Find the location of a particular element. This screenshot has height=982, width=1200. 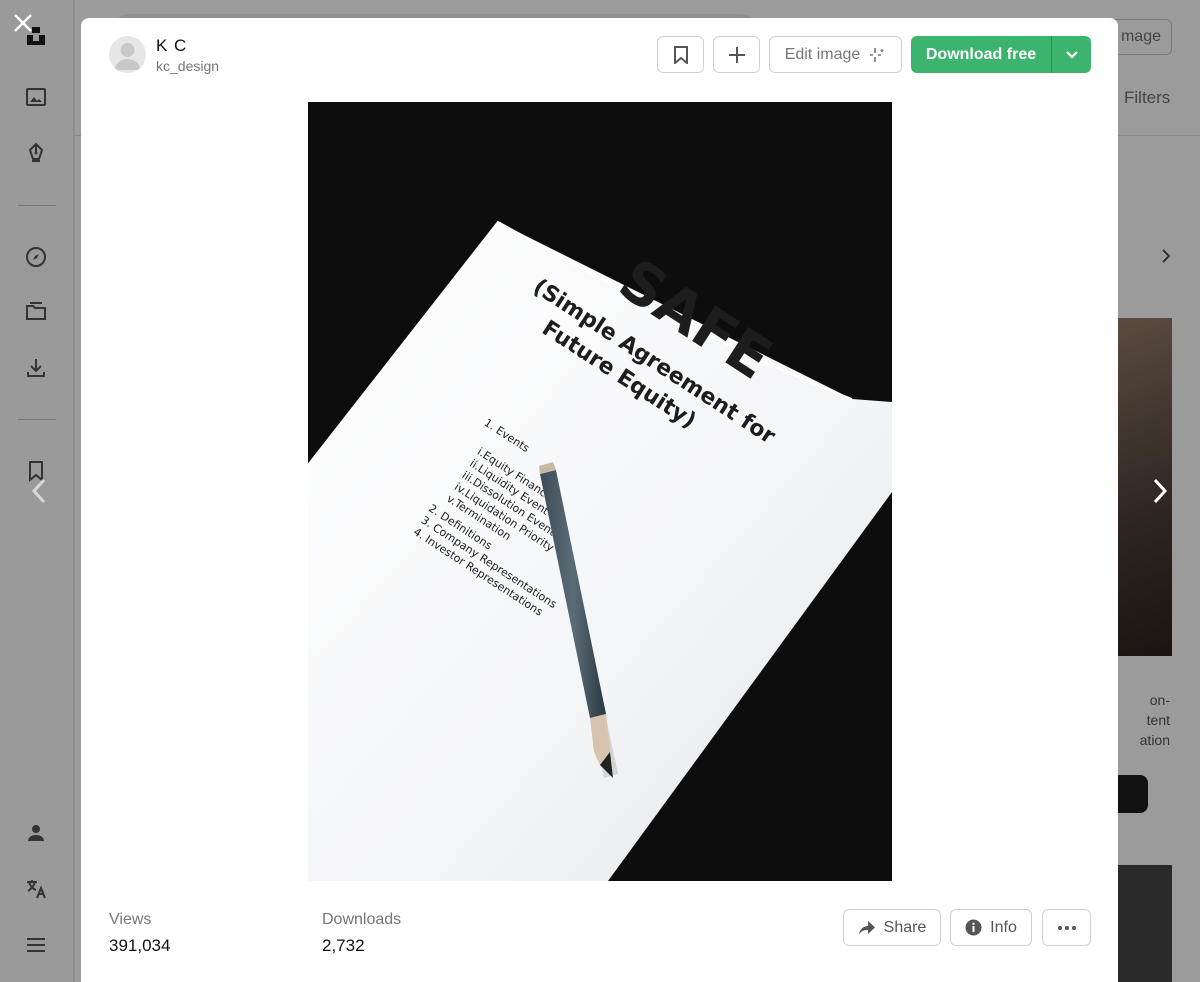

edit-image-label: Edit image is located at coordinates (822, 54).